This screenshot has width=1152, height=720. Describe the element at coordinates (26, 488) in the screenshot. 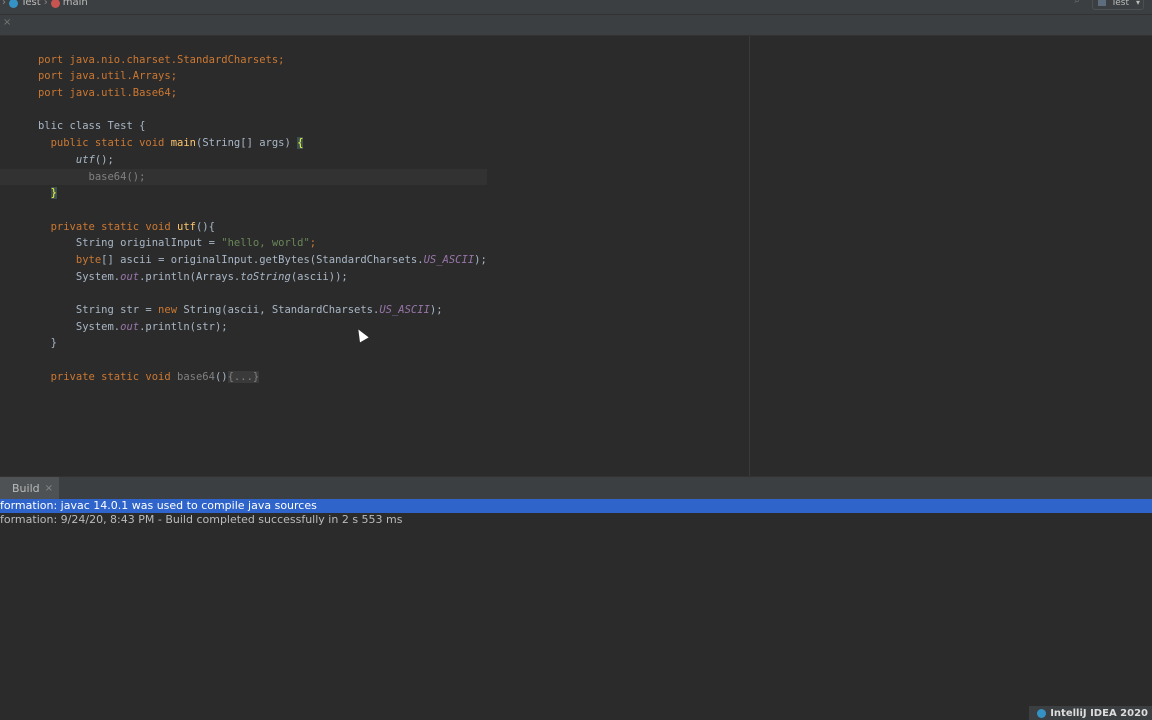

I see `build-tab-label: Build` at that location.